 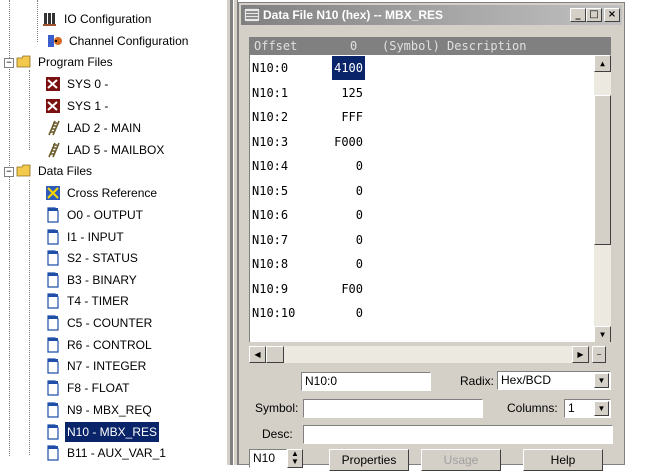 What do you see at coordinates (270, 288) in the screenshot?
I see `row-address: N10:9` at bounding box center [270, 288].